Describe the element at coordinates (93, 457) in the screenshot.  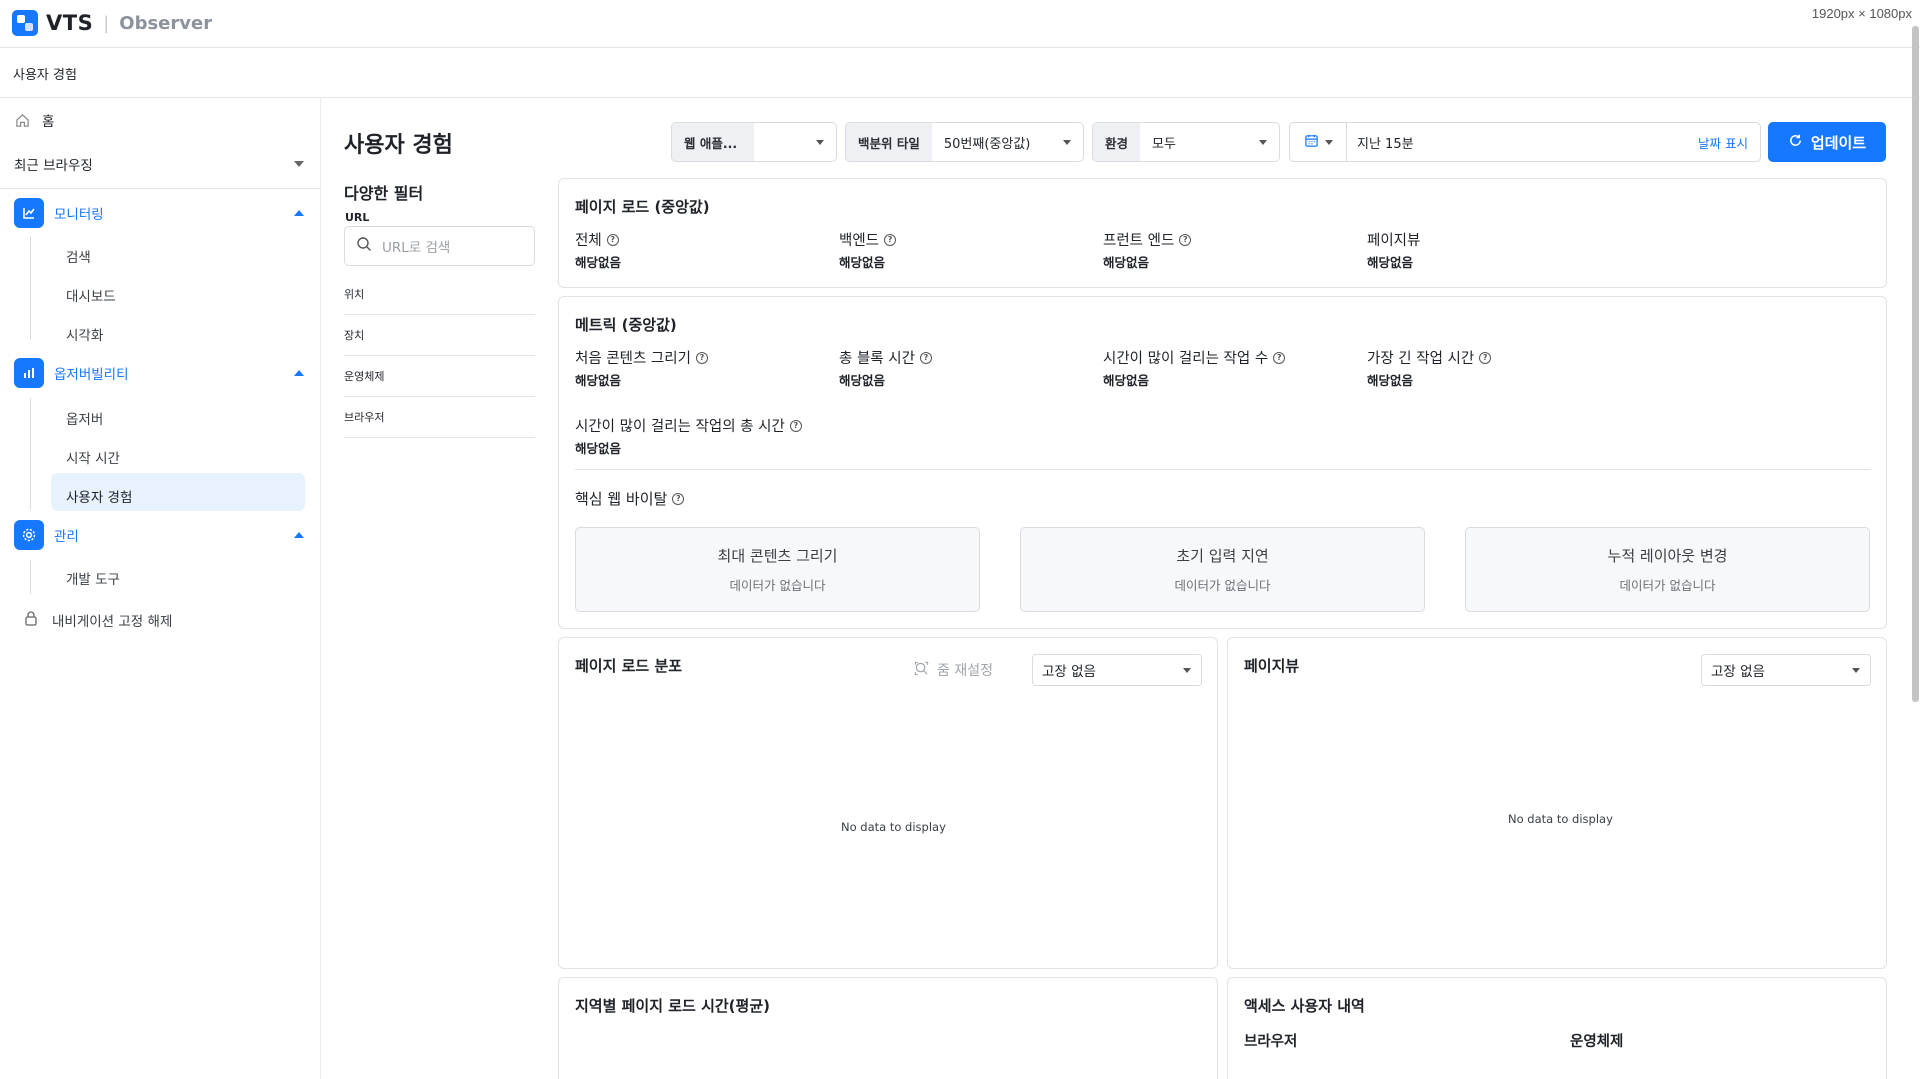
I see `sidebar-item-start-time: 시작 시간` at that location.